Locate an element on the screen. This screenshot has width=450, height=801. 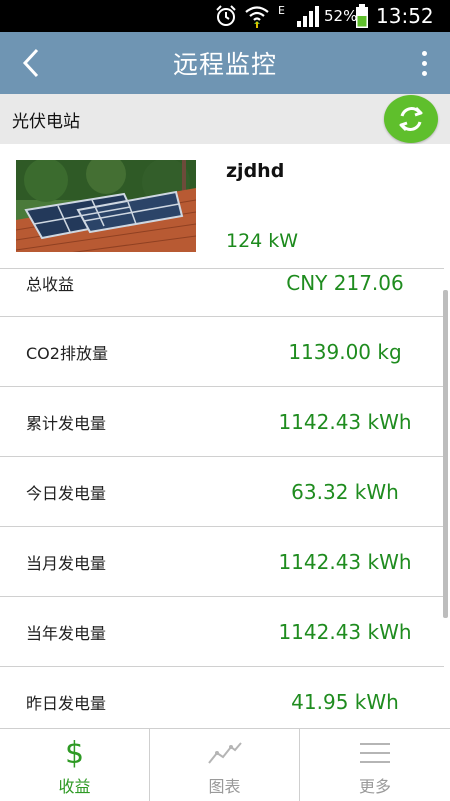
scrollbar is located at coordinates (445, 454).